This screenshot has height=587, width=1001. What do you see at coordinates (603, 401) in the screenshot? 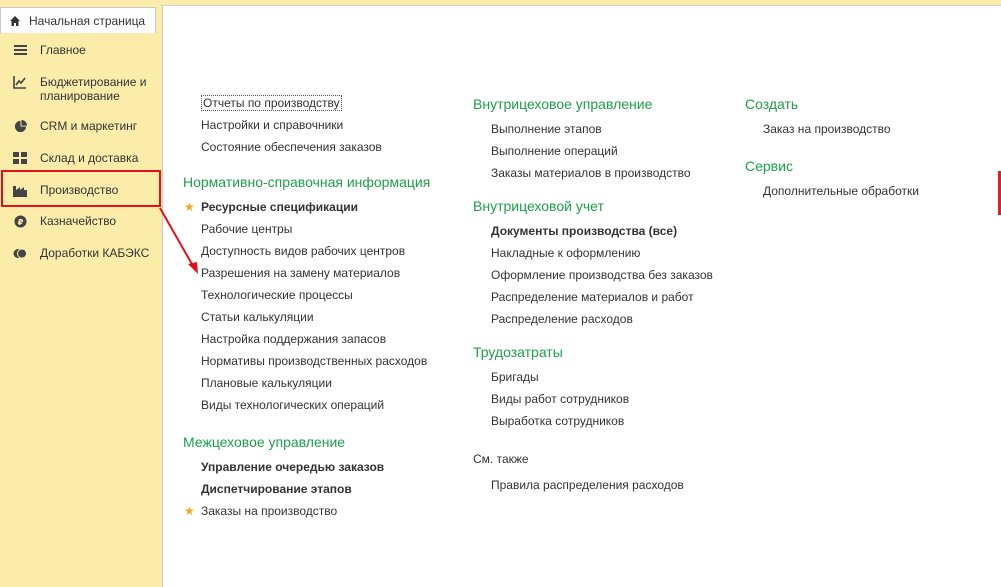
I see `link-employee-work-types: Виды работ сотрудников` at bounding box center [603, 401].